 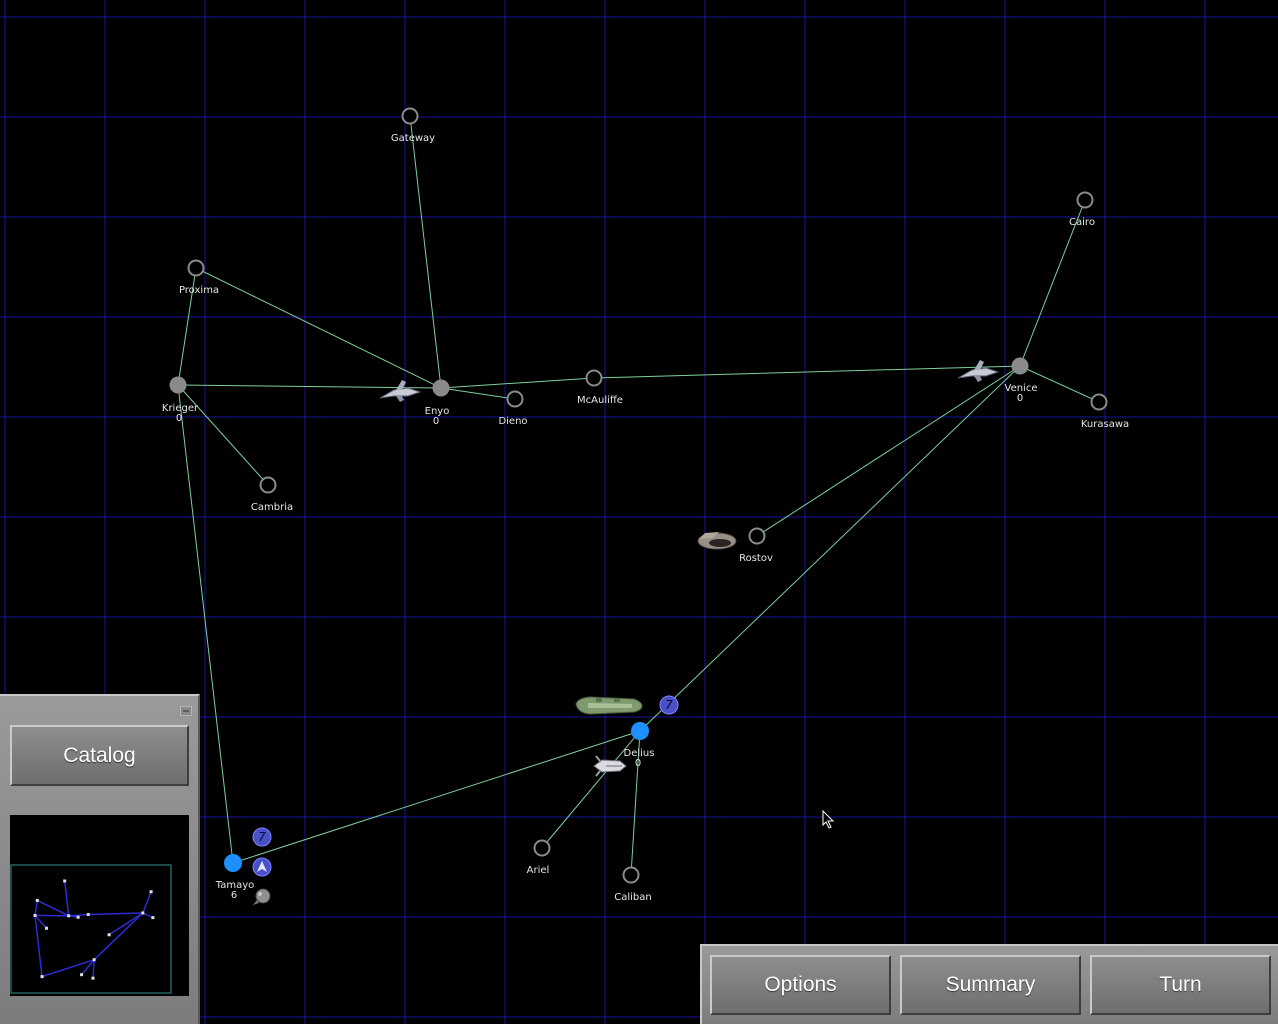 I want to click on catalog-panel: Catalog, so click(x=100, y=859).